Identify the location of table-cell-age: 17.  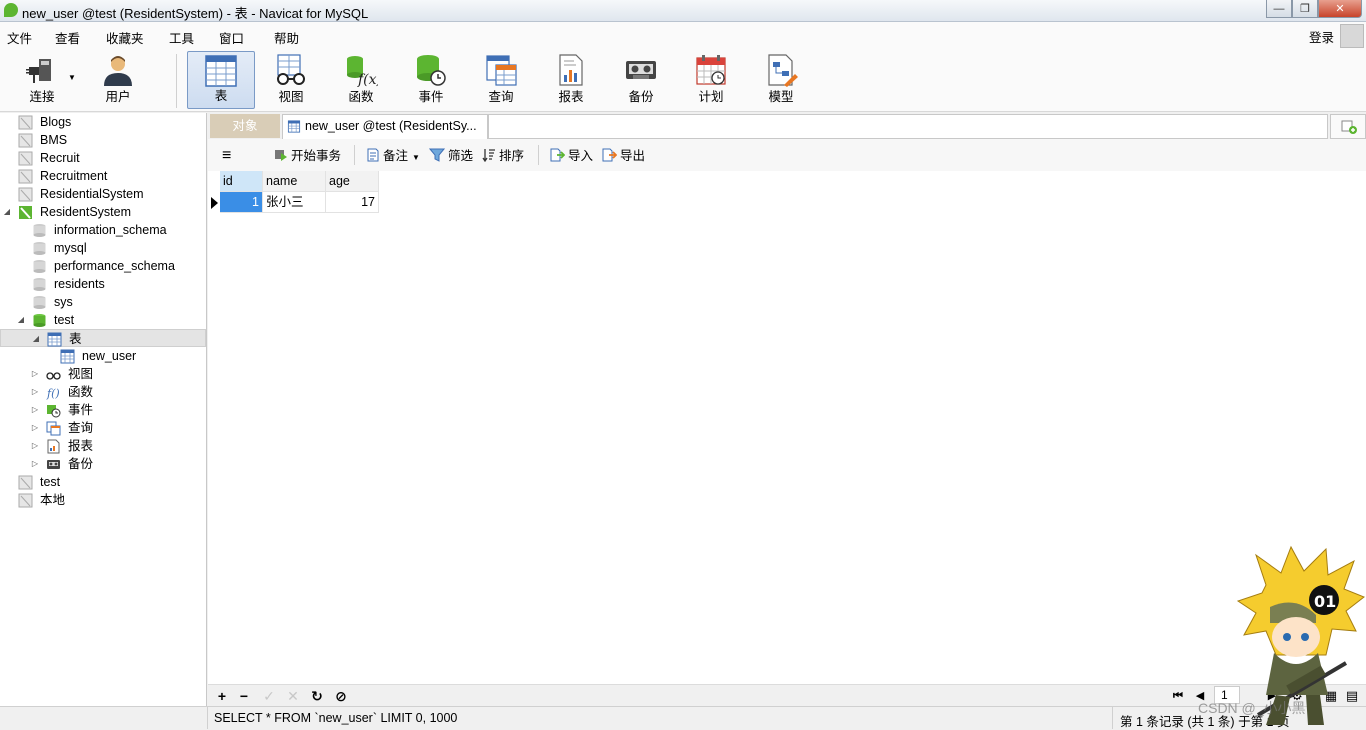
(352, 202).